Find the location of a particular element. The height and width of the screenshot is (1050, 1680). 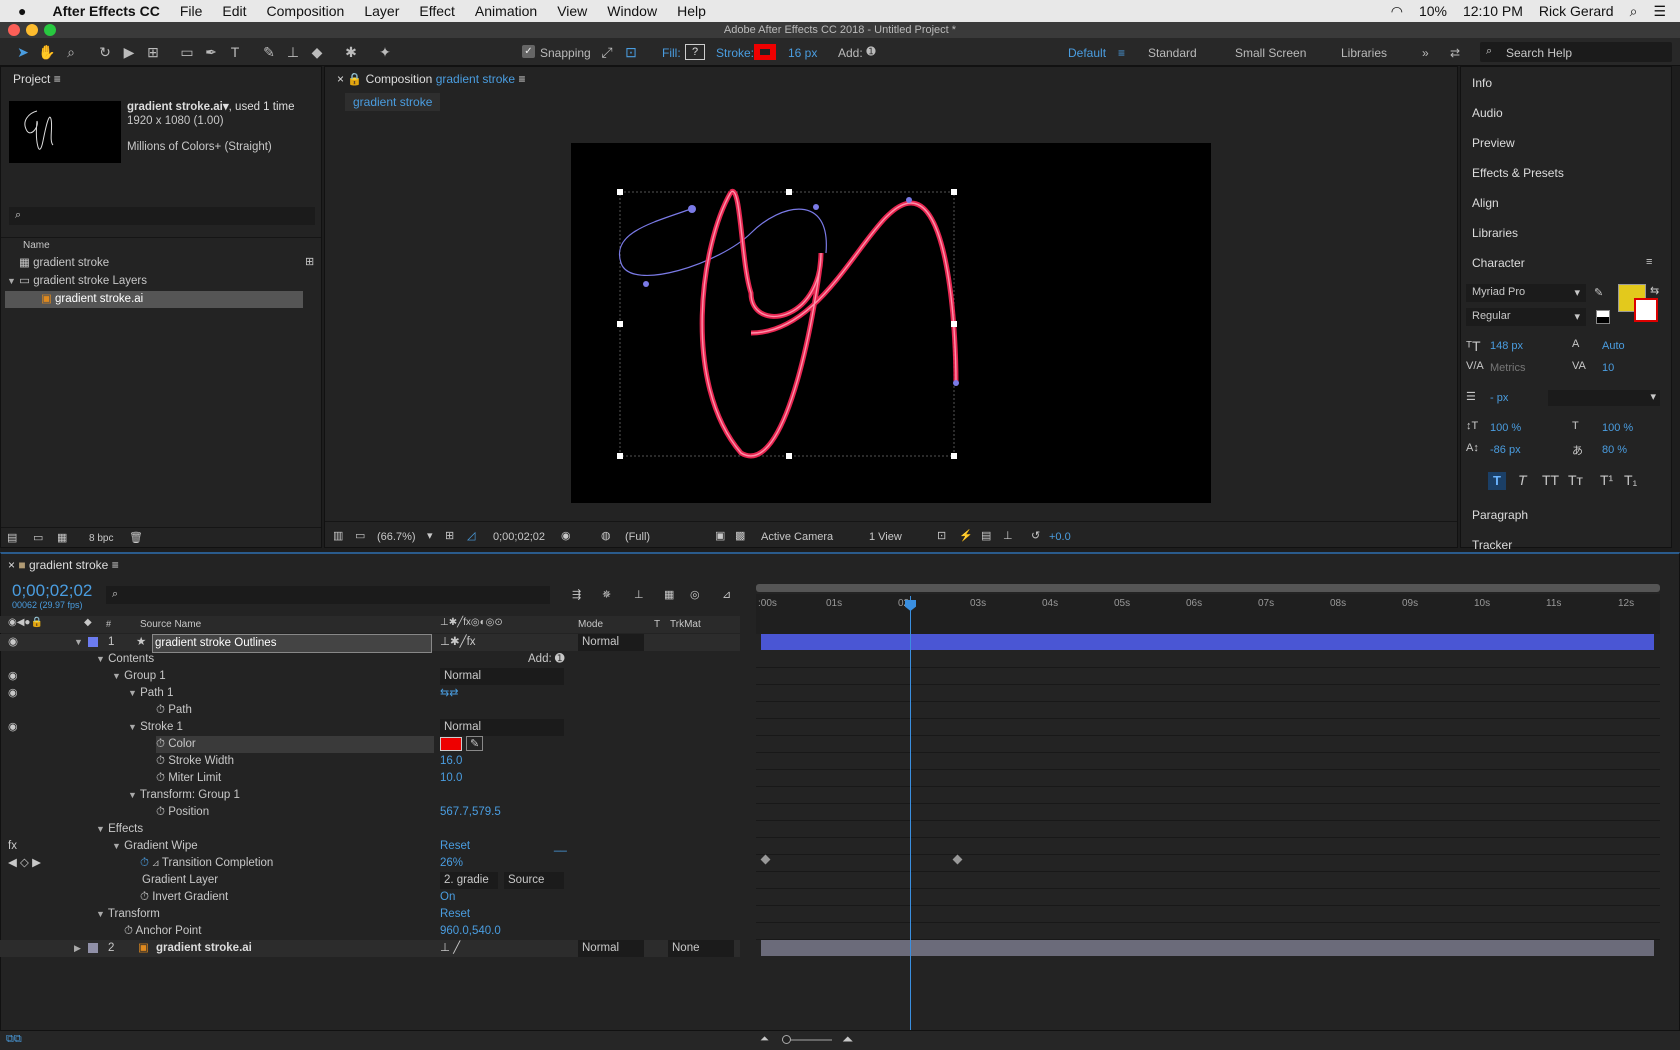

av-features-icons: ◉◀●🔒 is located at coordinates (25, 622).